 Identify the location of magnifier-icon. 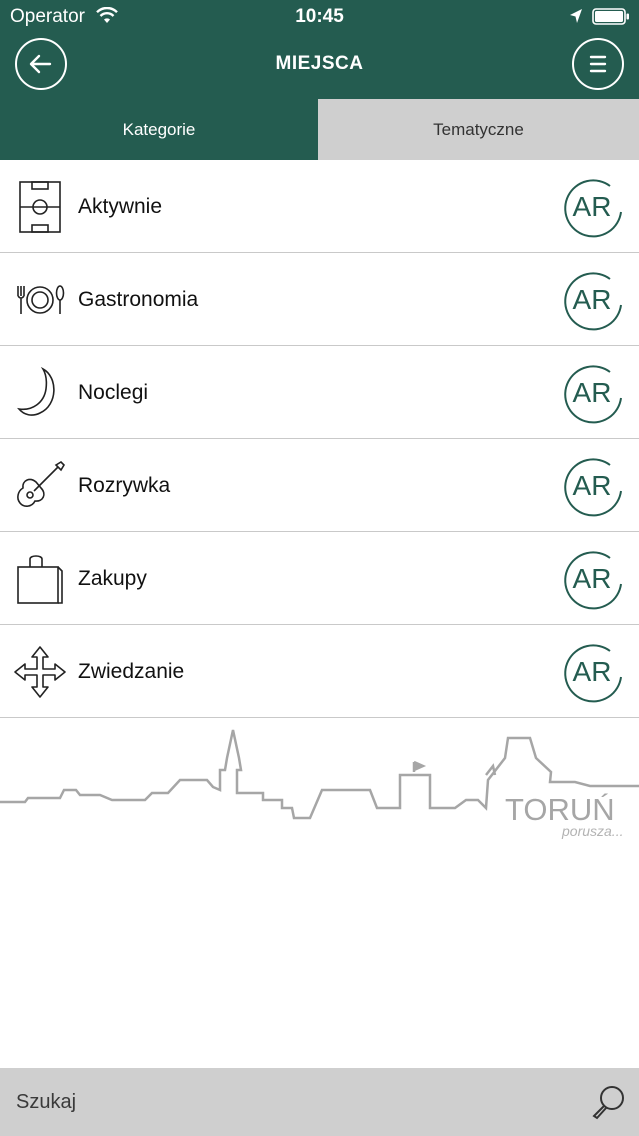
(608, 1102).